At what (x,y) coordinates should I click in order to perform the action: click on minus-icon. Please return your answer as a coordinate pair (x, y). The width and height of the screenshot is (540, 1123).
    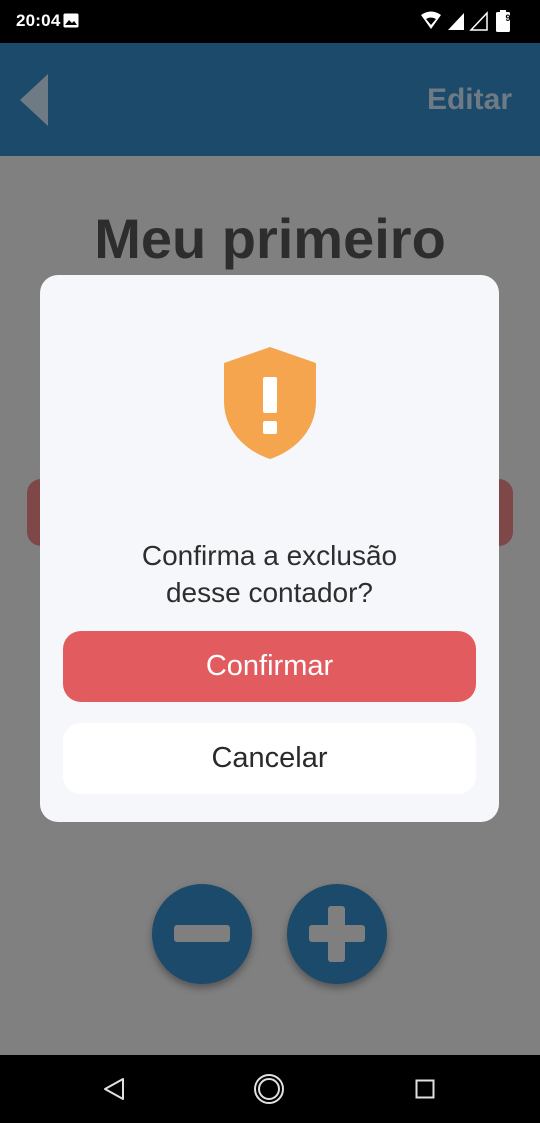
    Looking at the image, I should click on (202, 933).